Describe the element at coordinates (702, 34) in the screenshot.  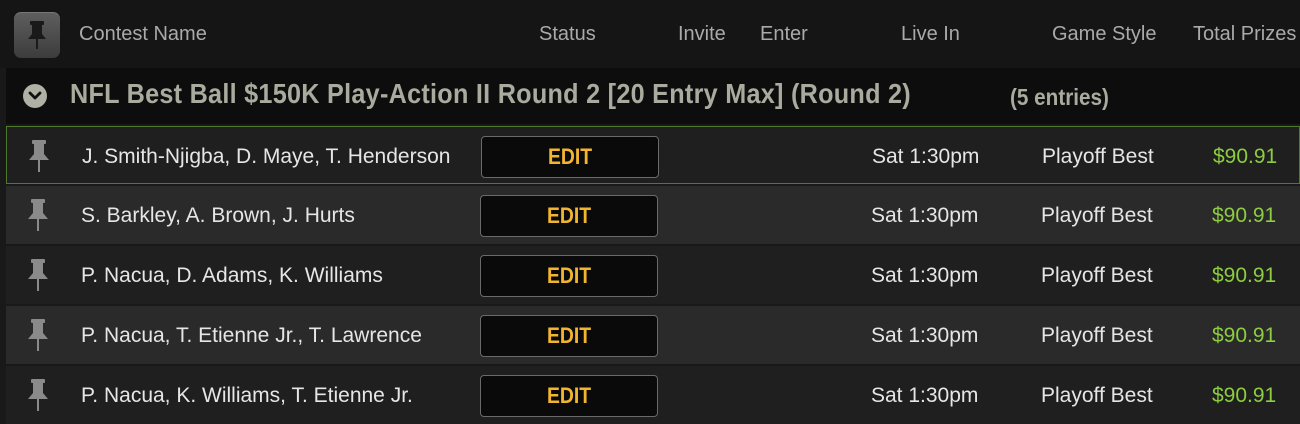
I see `column-header-invite: Invite` at that location.